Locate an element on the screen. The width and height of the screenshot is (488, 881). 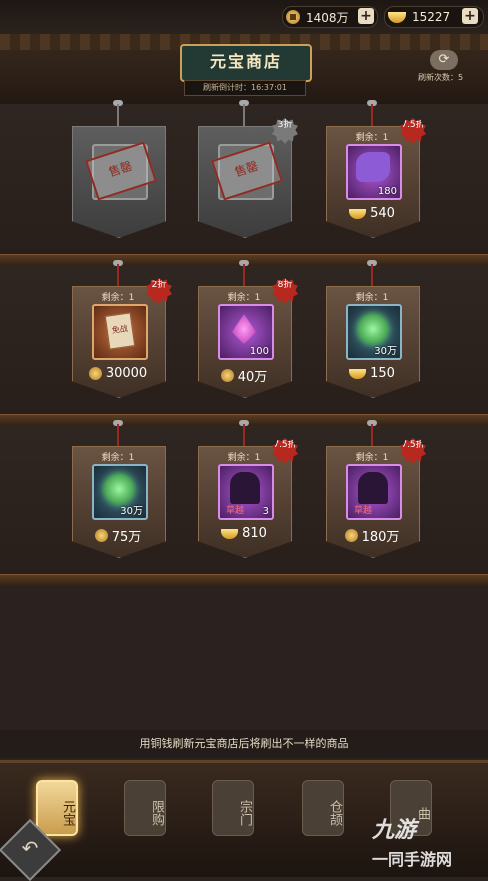
gem-icon: 100 is located at coordinates (246, 332).